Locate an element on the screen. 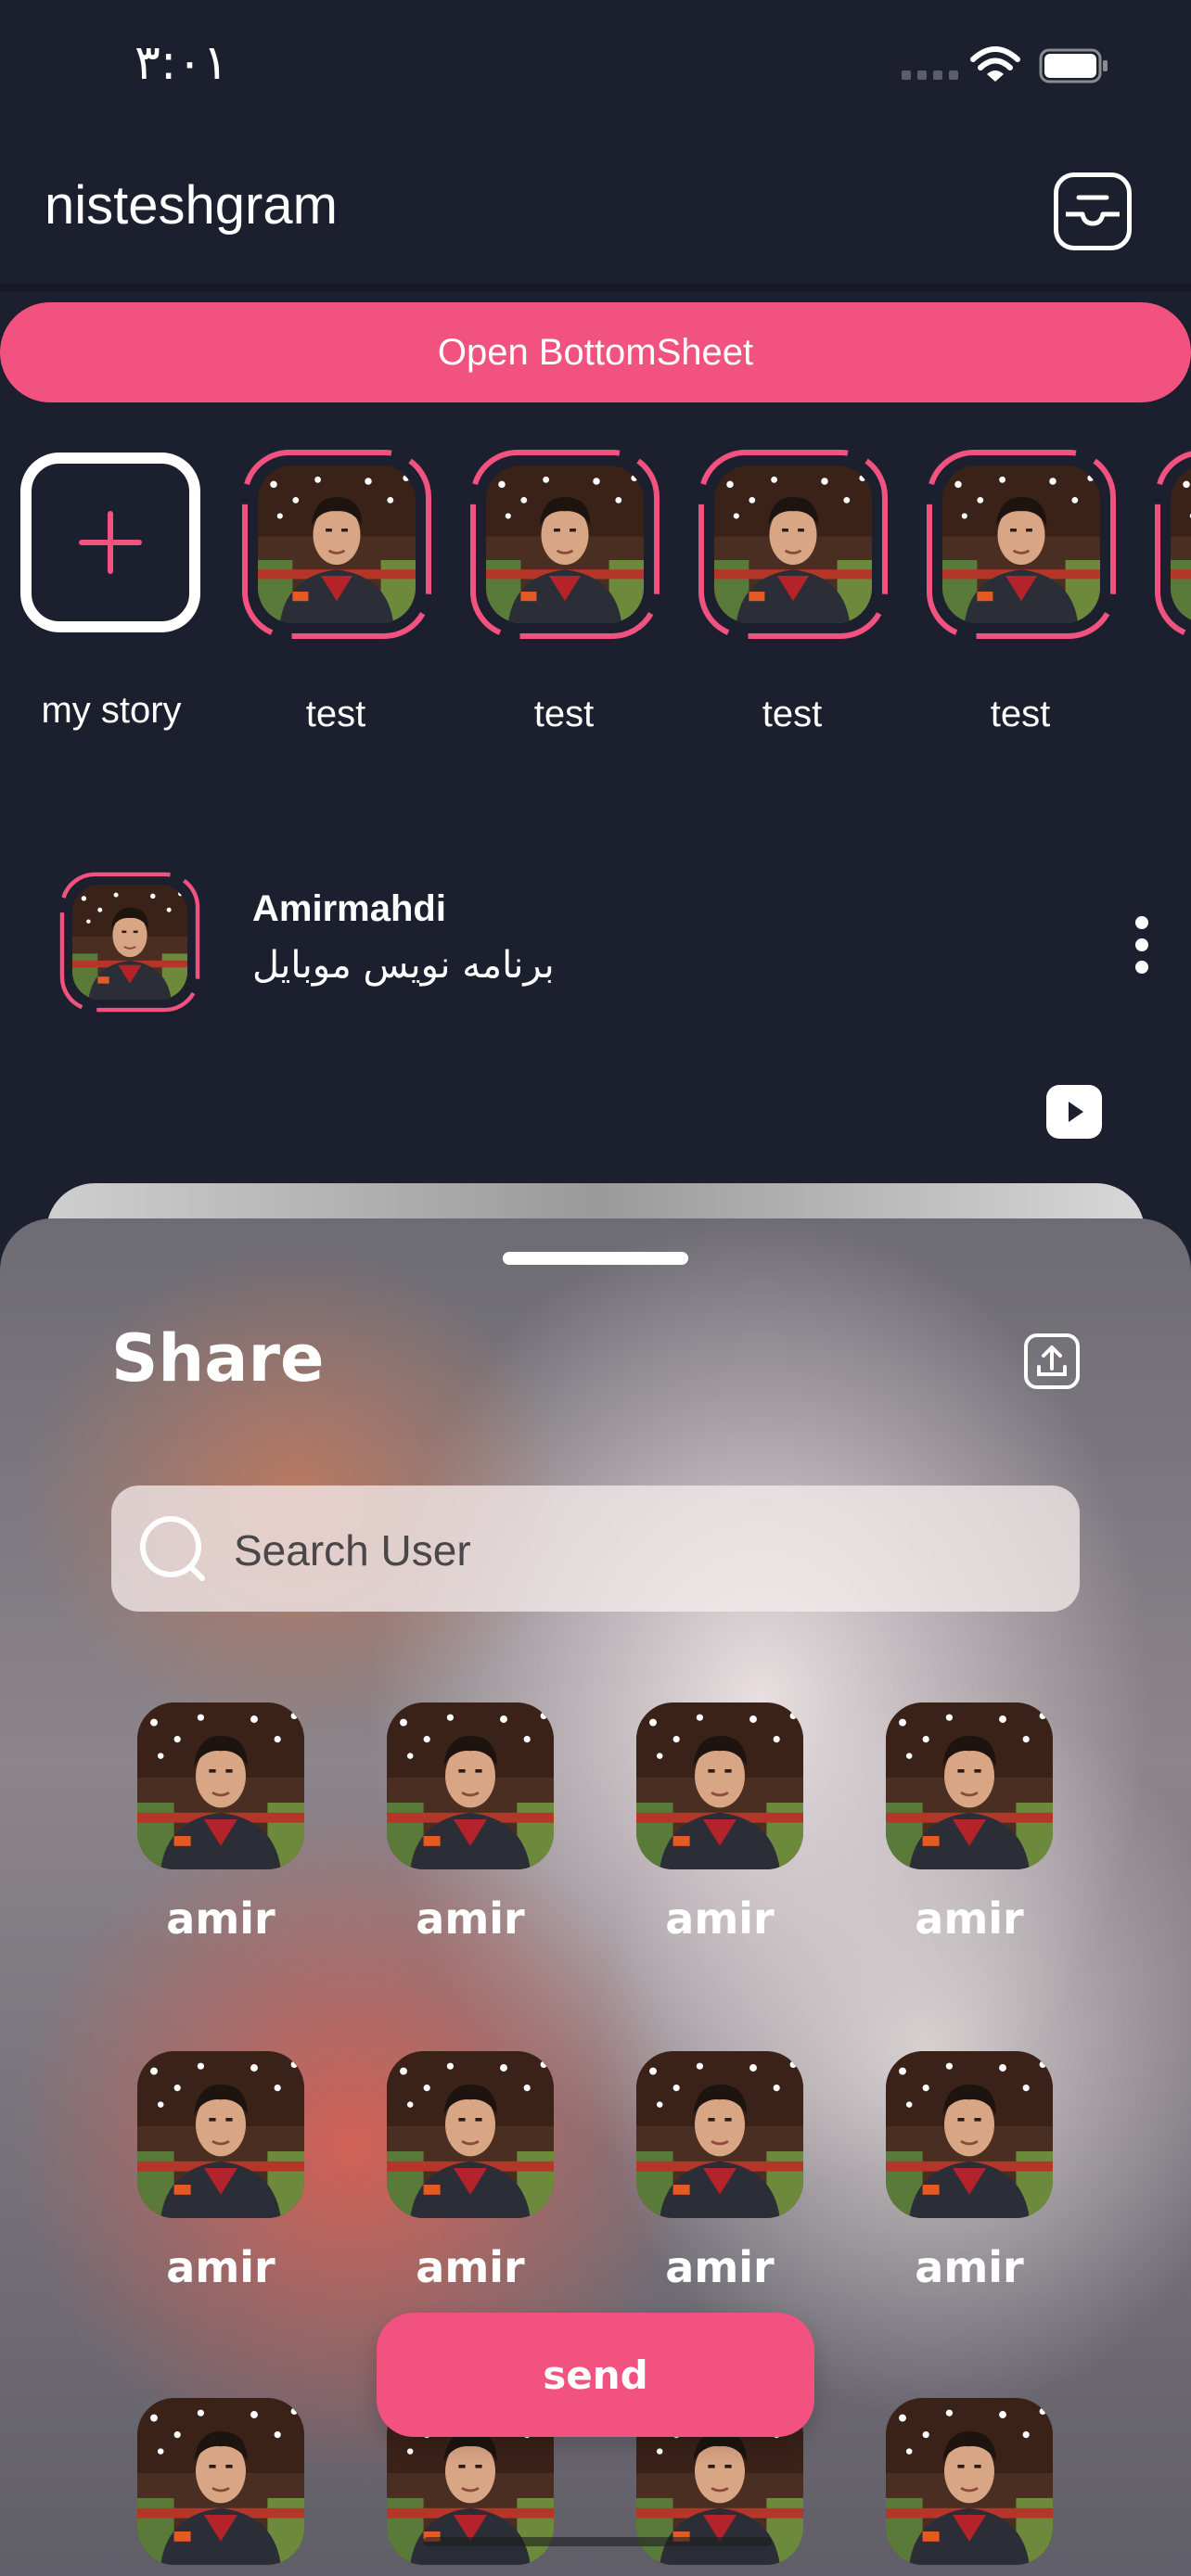  share-title: Share is located at coordinates (218, 1358).